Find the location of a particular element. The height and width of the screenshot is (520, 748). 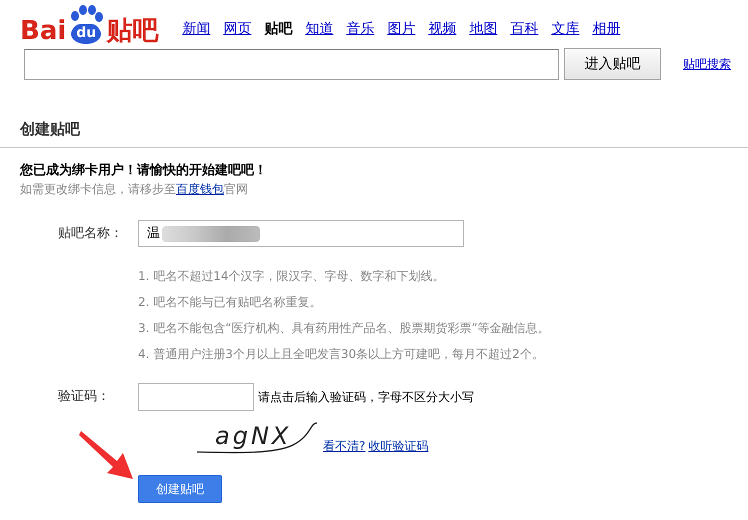

rule-text: 1. 吧名不超过14个汉字，限汉字、字母、数字和下划线。 is located at coordinates (292, 276).